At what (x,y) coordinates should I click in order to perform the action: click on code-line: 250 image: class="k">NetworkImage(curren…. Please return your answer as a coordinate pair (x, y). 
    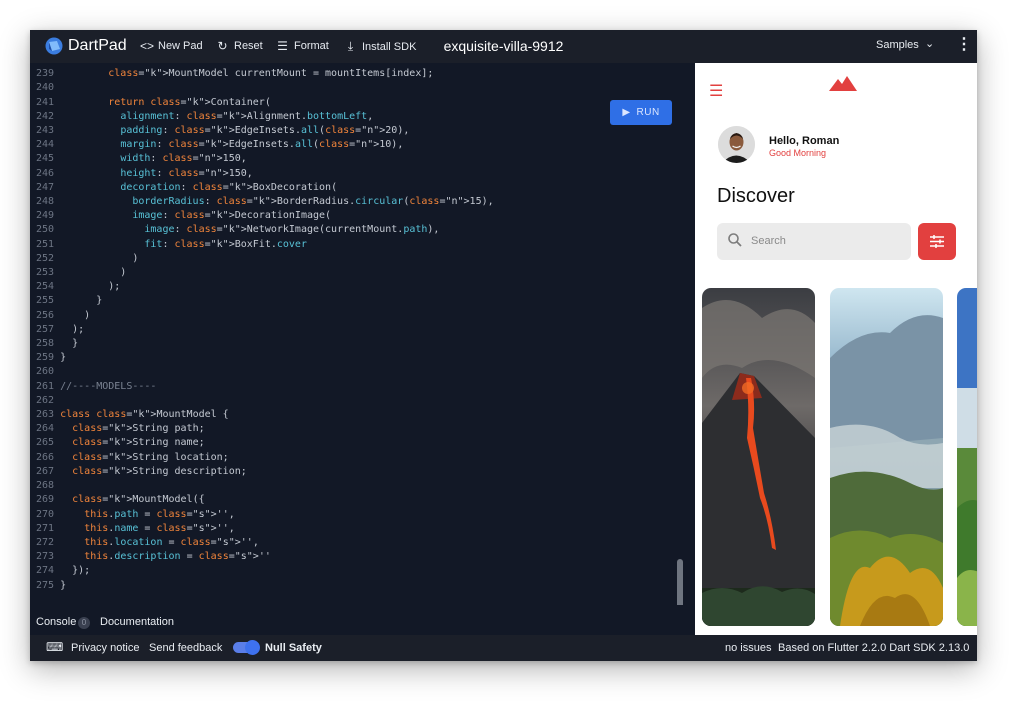
    Looking at the image, I should click on (237, 229).